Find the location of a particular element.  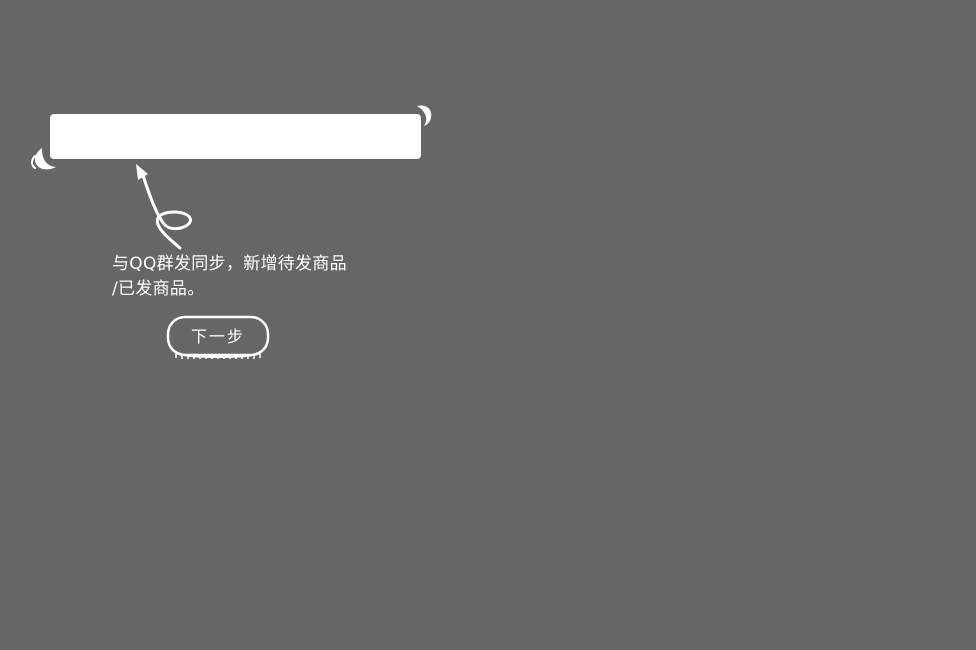

next-step-label: 下一步 is located at coordinates (217, 336).